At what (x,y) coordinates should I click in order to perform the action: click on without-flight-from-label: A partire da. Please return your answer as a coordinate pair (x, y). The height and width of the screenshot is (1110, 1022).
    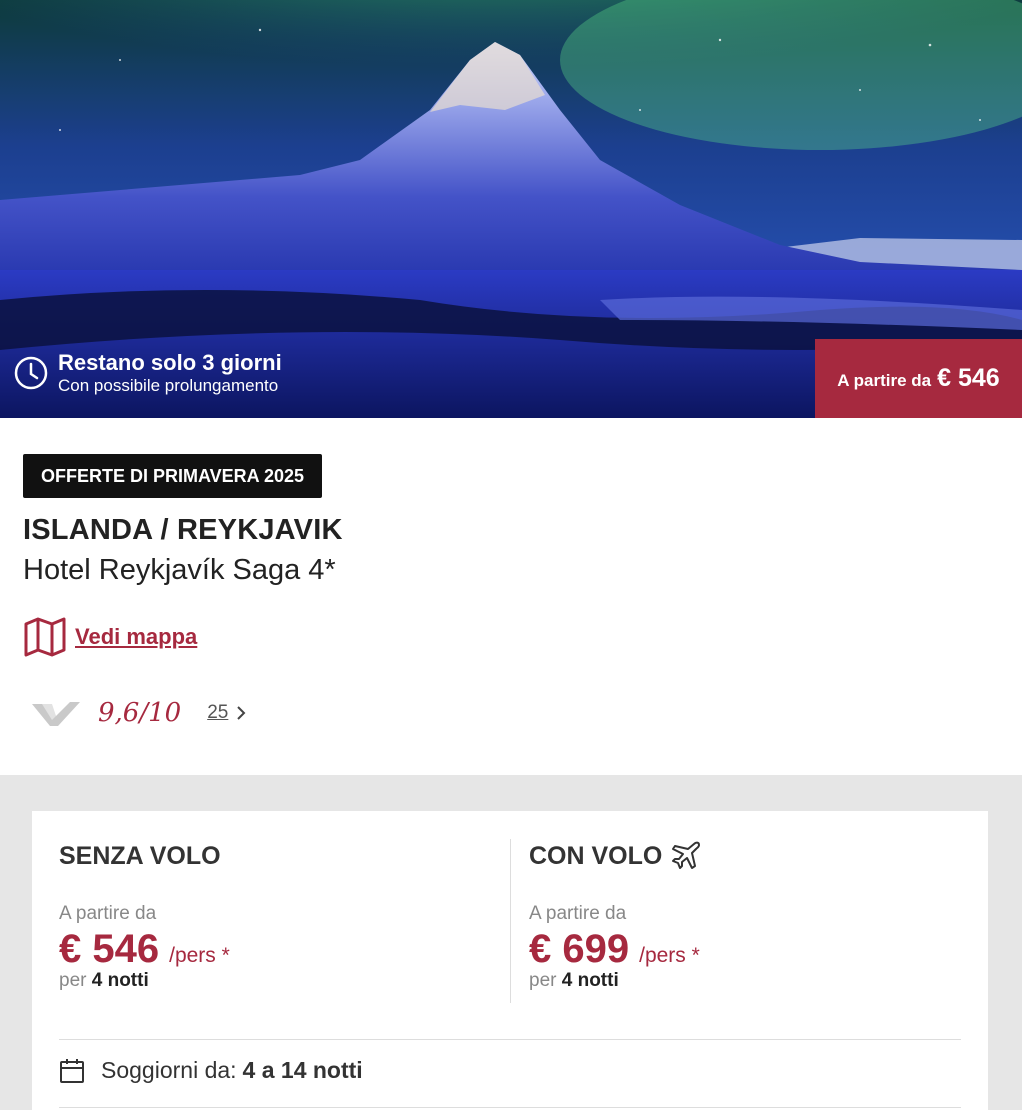
    Looking at the image, I should click on (108, 913).